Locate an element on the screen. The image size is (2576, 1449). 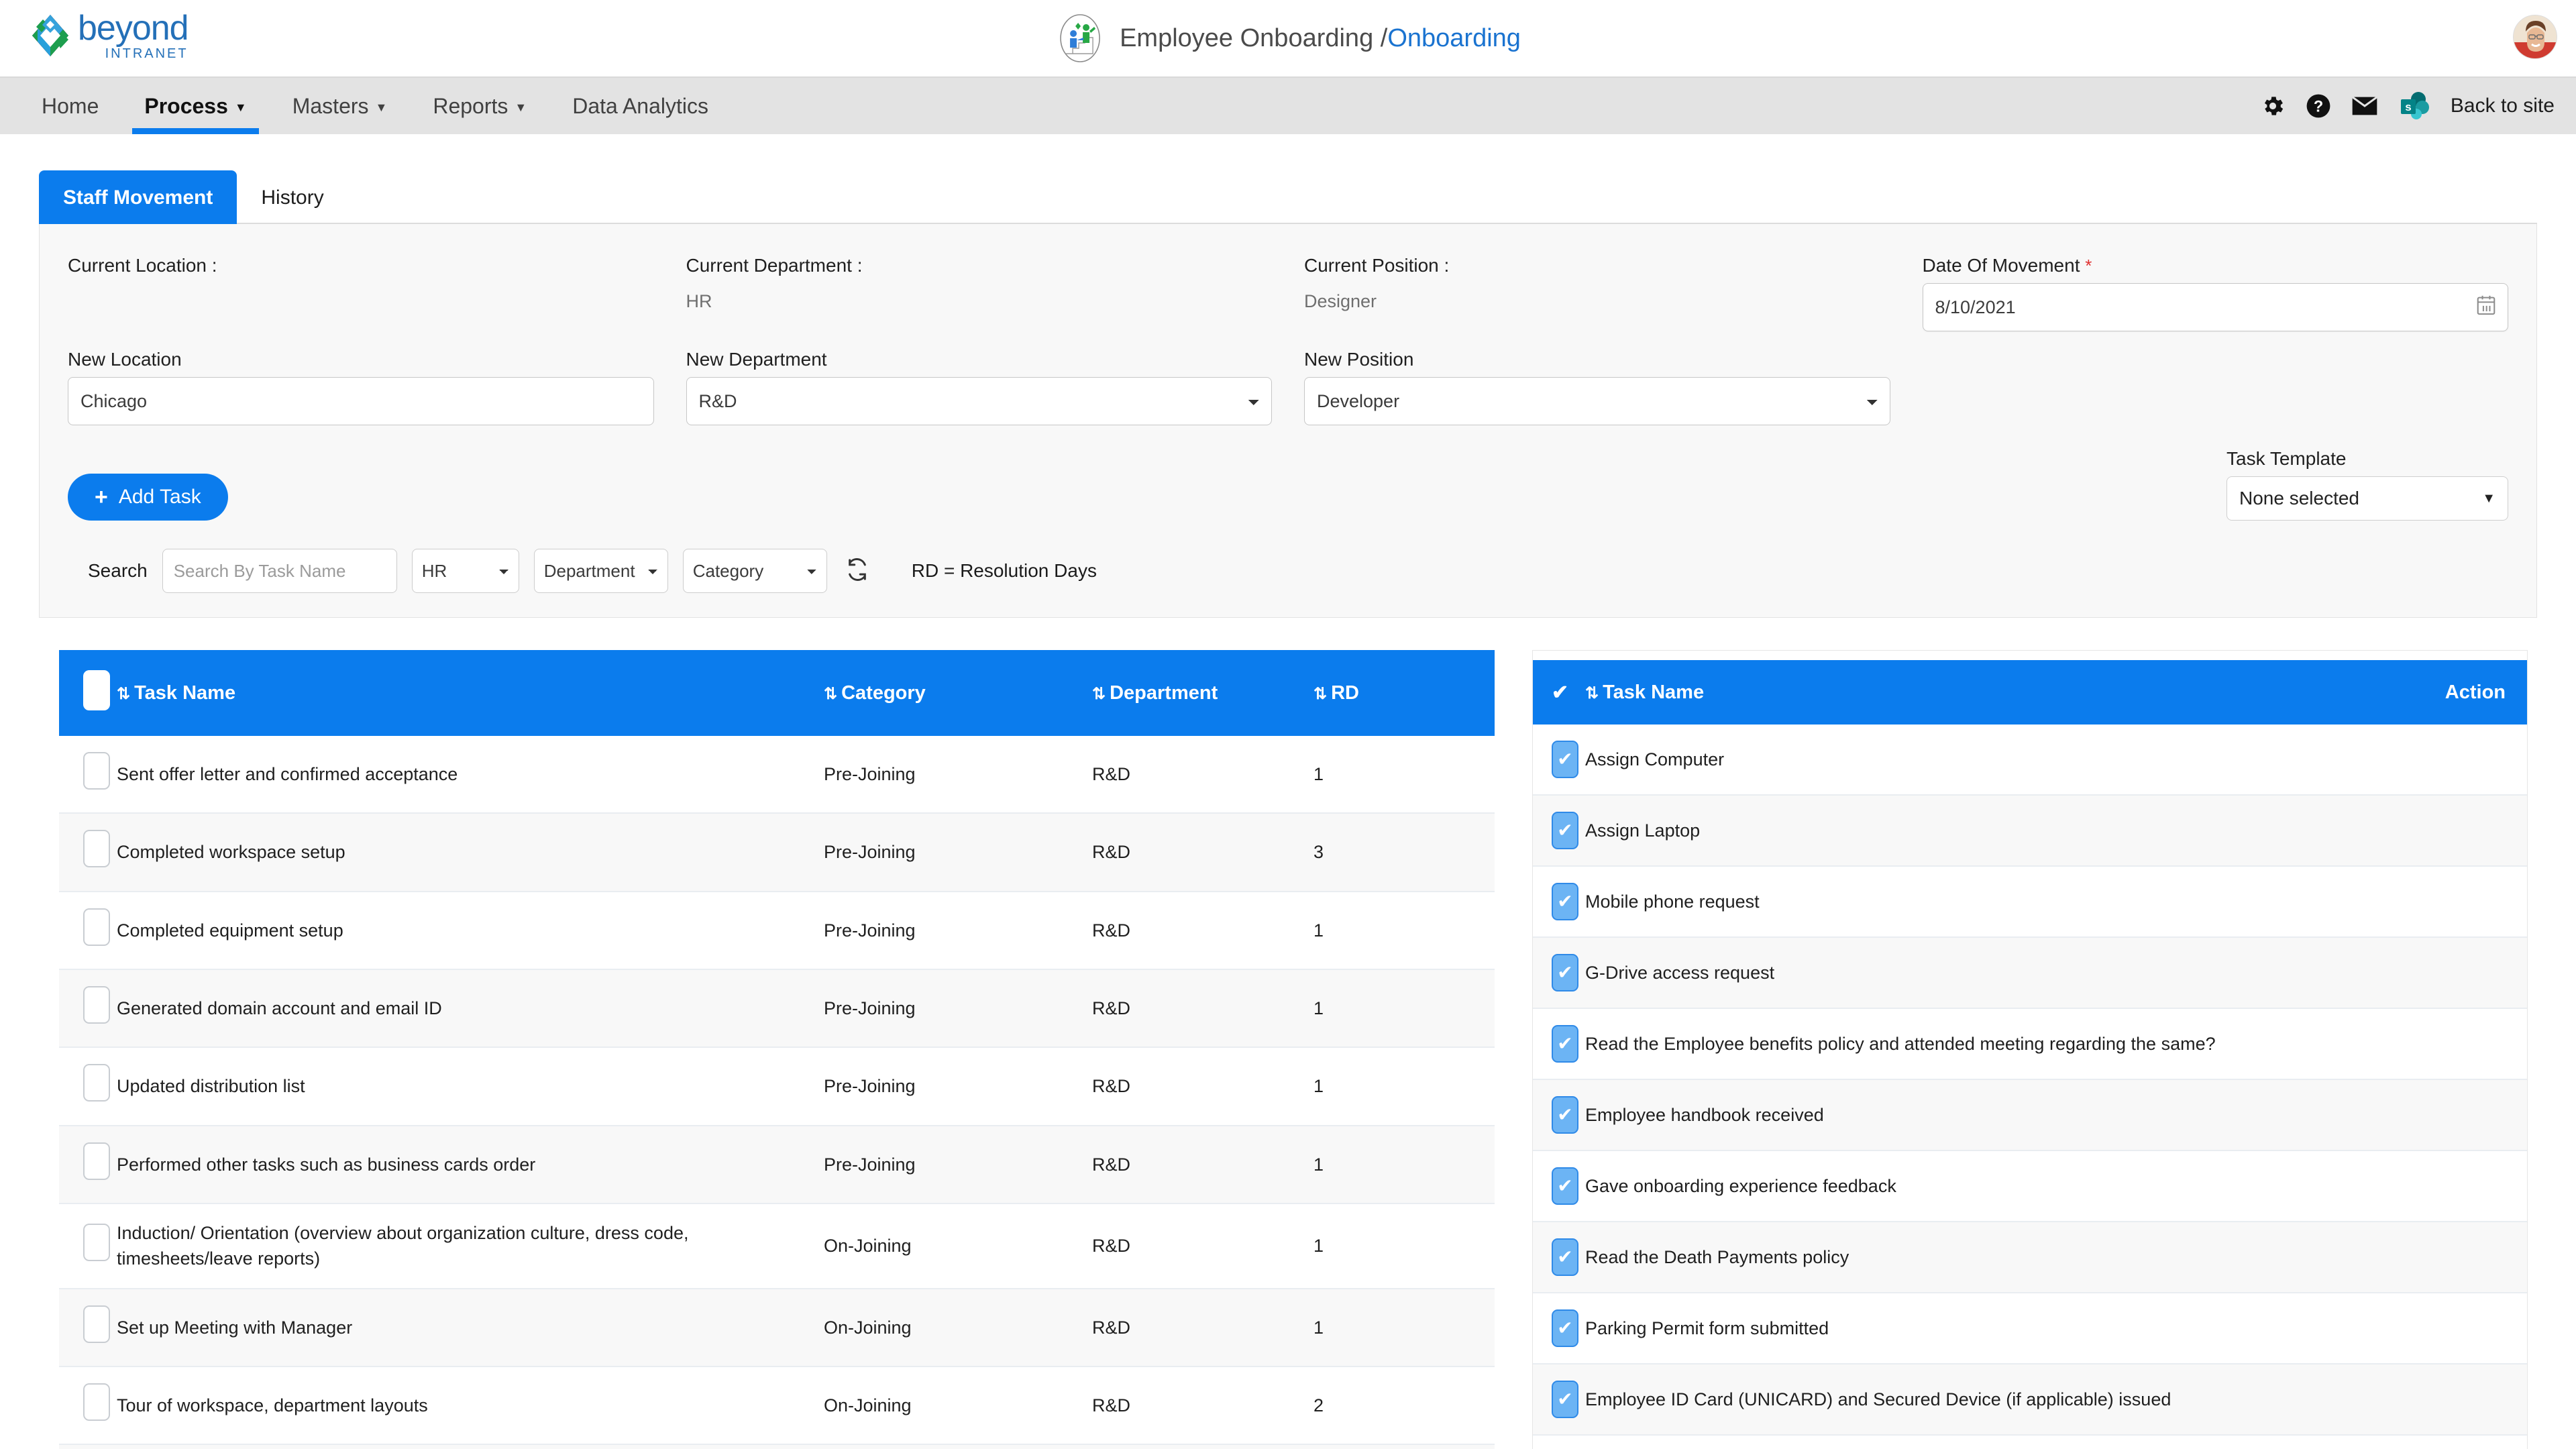
tab-staff-movement: Staff Movement is located at coordinates (138, 197).